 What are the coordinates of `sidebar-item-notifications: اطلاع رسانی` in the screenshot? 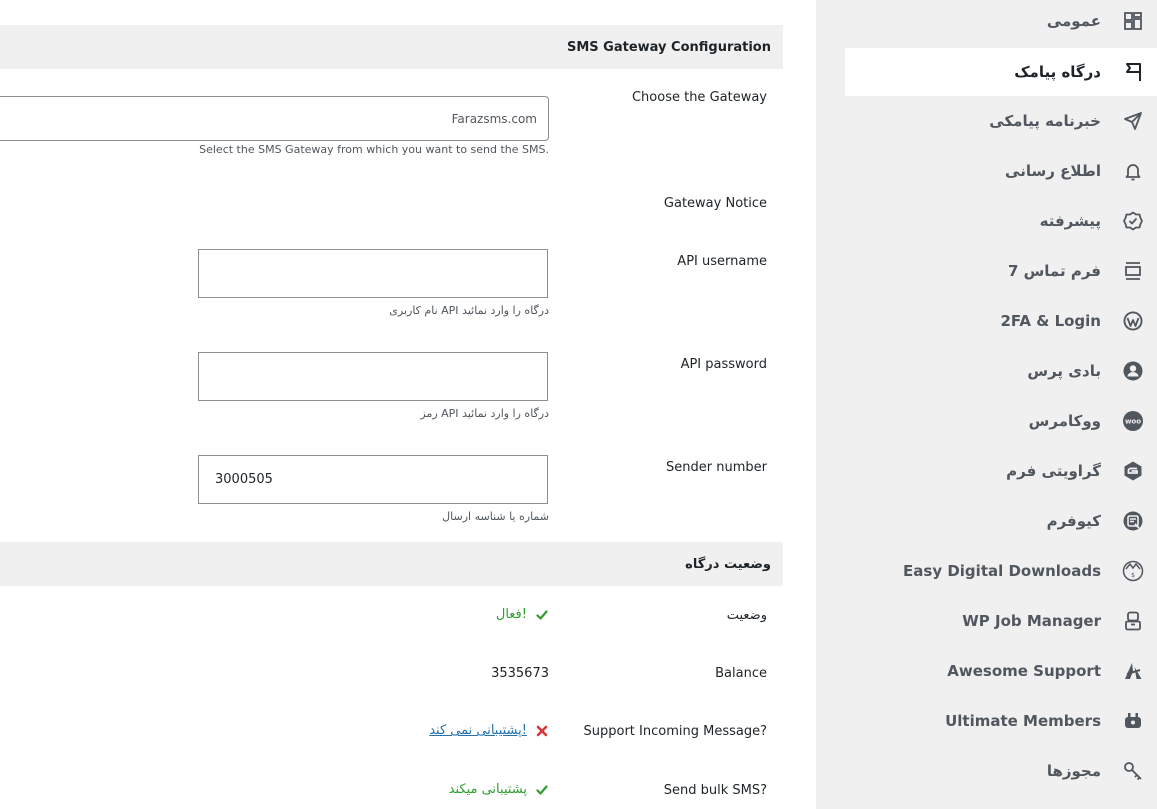 It's located at (1001, 171).